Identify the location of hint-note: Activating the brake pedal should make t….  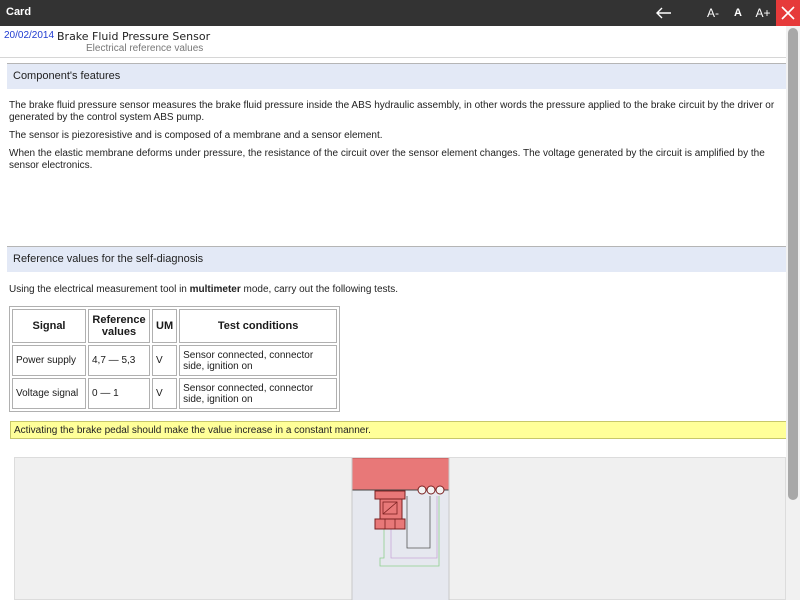
(398, 430).